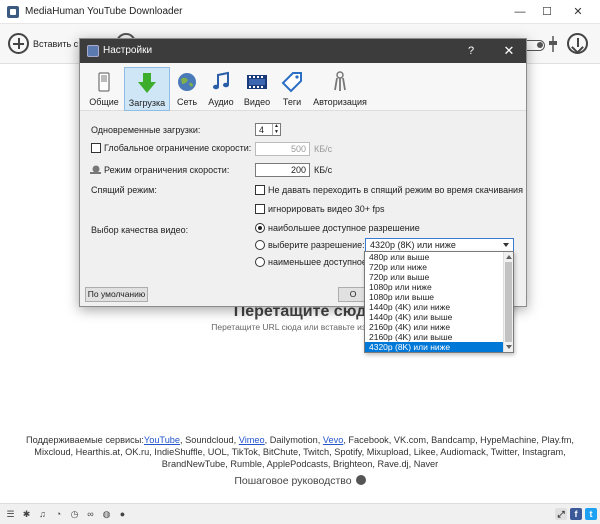 The width and height of the screenshot is (600, 524). I want to click on services-prefix: Поддерживаемые сервисы:, so click(85, 440).